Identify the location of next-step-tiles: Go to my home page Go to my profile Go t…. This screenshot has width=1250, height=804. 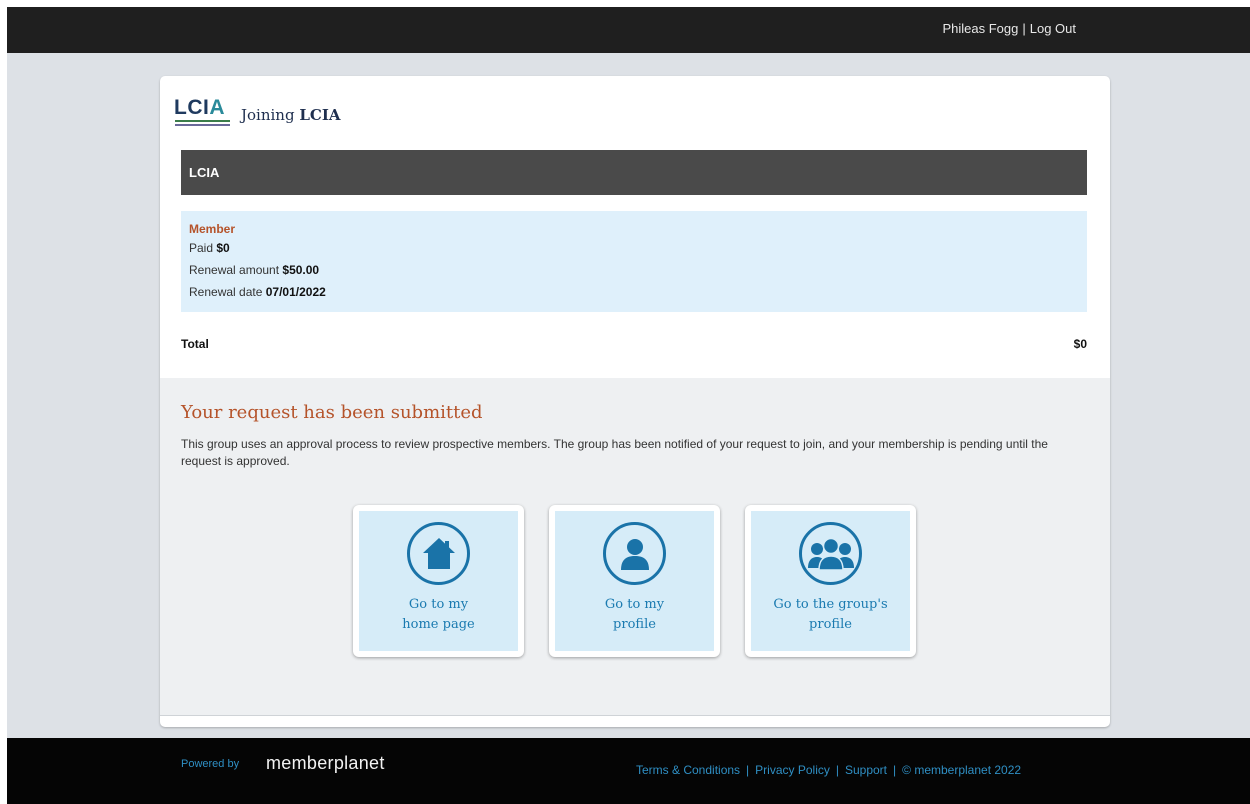
(647, 581).